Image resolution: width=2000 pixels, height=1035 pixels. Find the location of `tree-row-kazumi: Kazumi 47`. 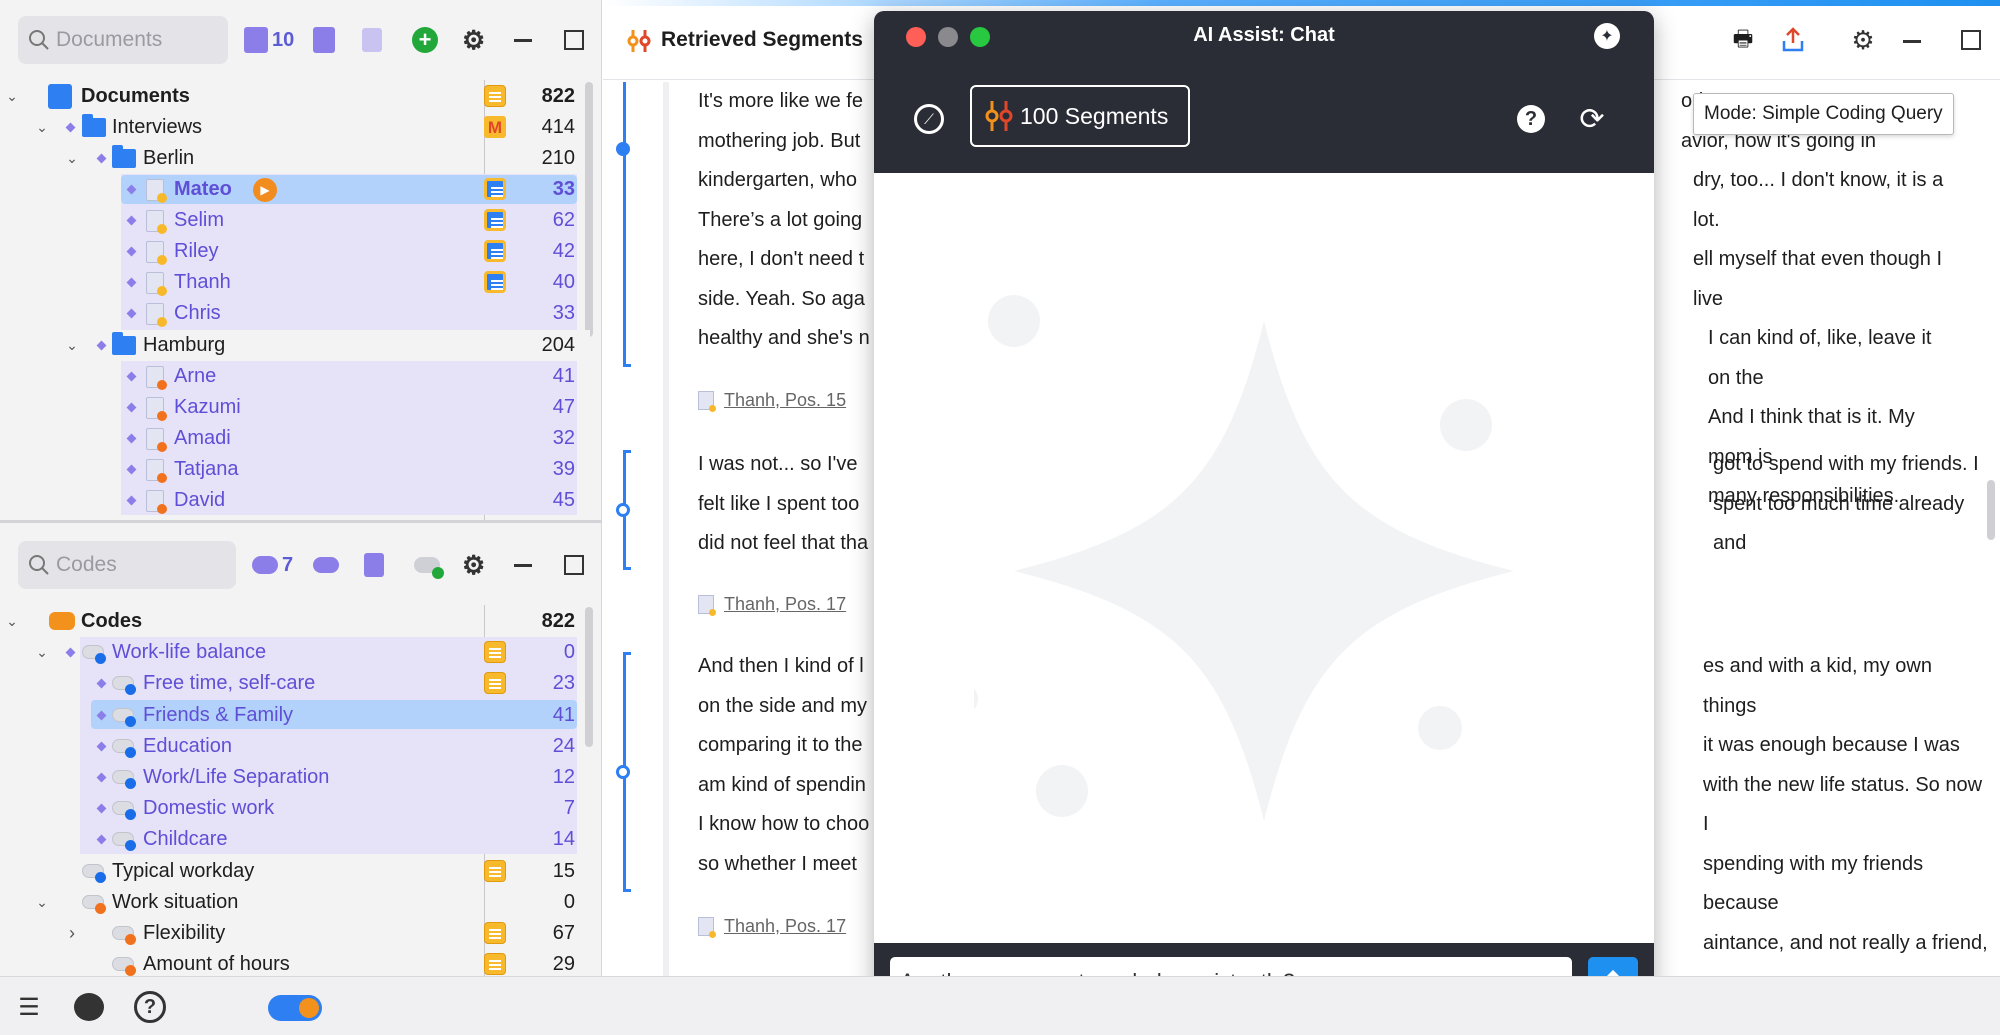

tree-row-kazumi: Kazumi 47 is located at coordinates (295, 407).